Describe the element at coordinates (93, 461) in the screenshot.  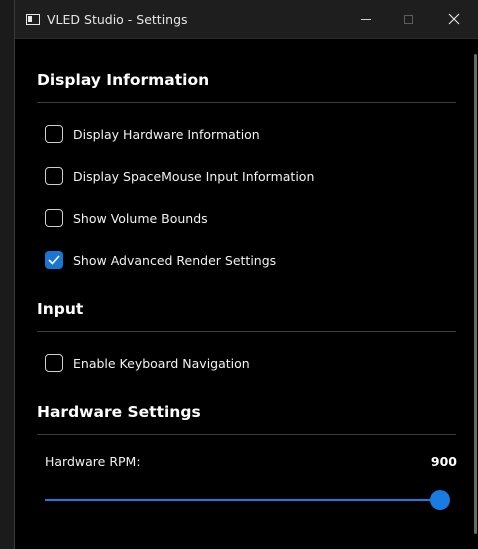
I see `hardware-rpm-label: Hardware RPM:` at that location.